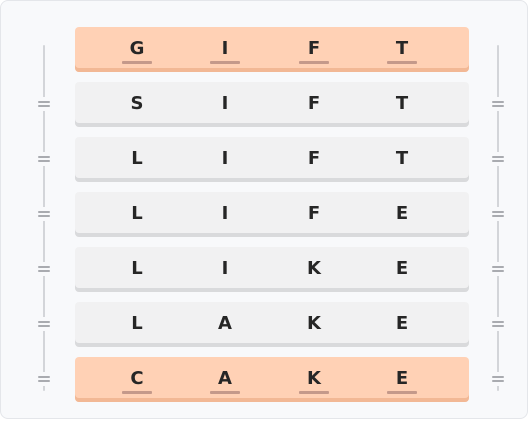  What do you see at coordinates (272, 379) in the screenshot?
I see `target-word-row: CAKE` at bounding box center [272, 379].